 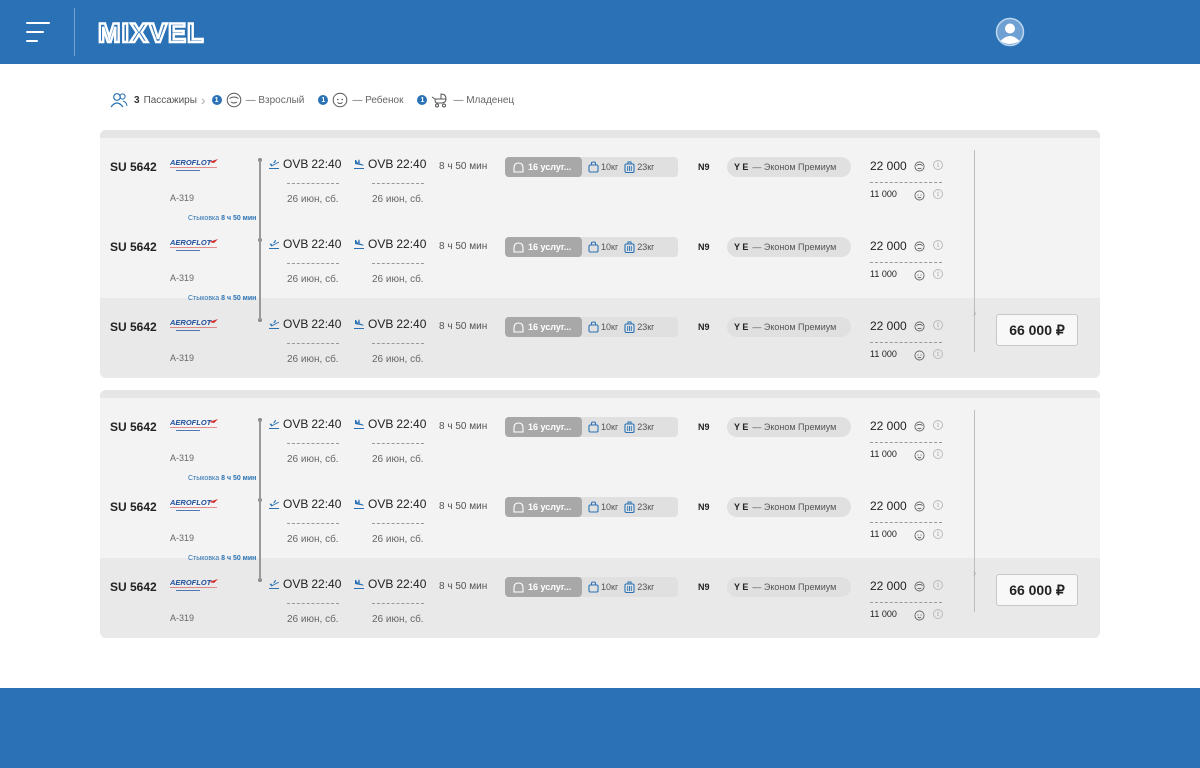 I want to click on arrival: OVB 22:40, so click(x=389, y=244).